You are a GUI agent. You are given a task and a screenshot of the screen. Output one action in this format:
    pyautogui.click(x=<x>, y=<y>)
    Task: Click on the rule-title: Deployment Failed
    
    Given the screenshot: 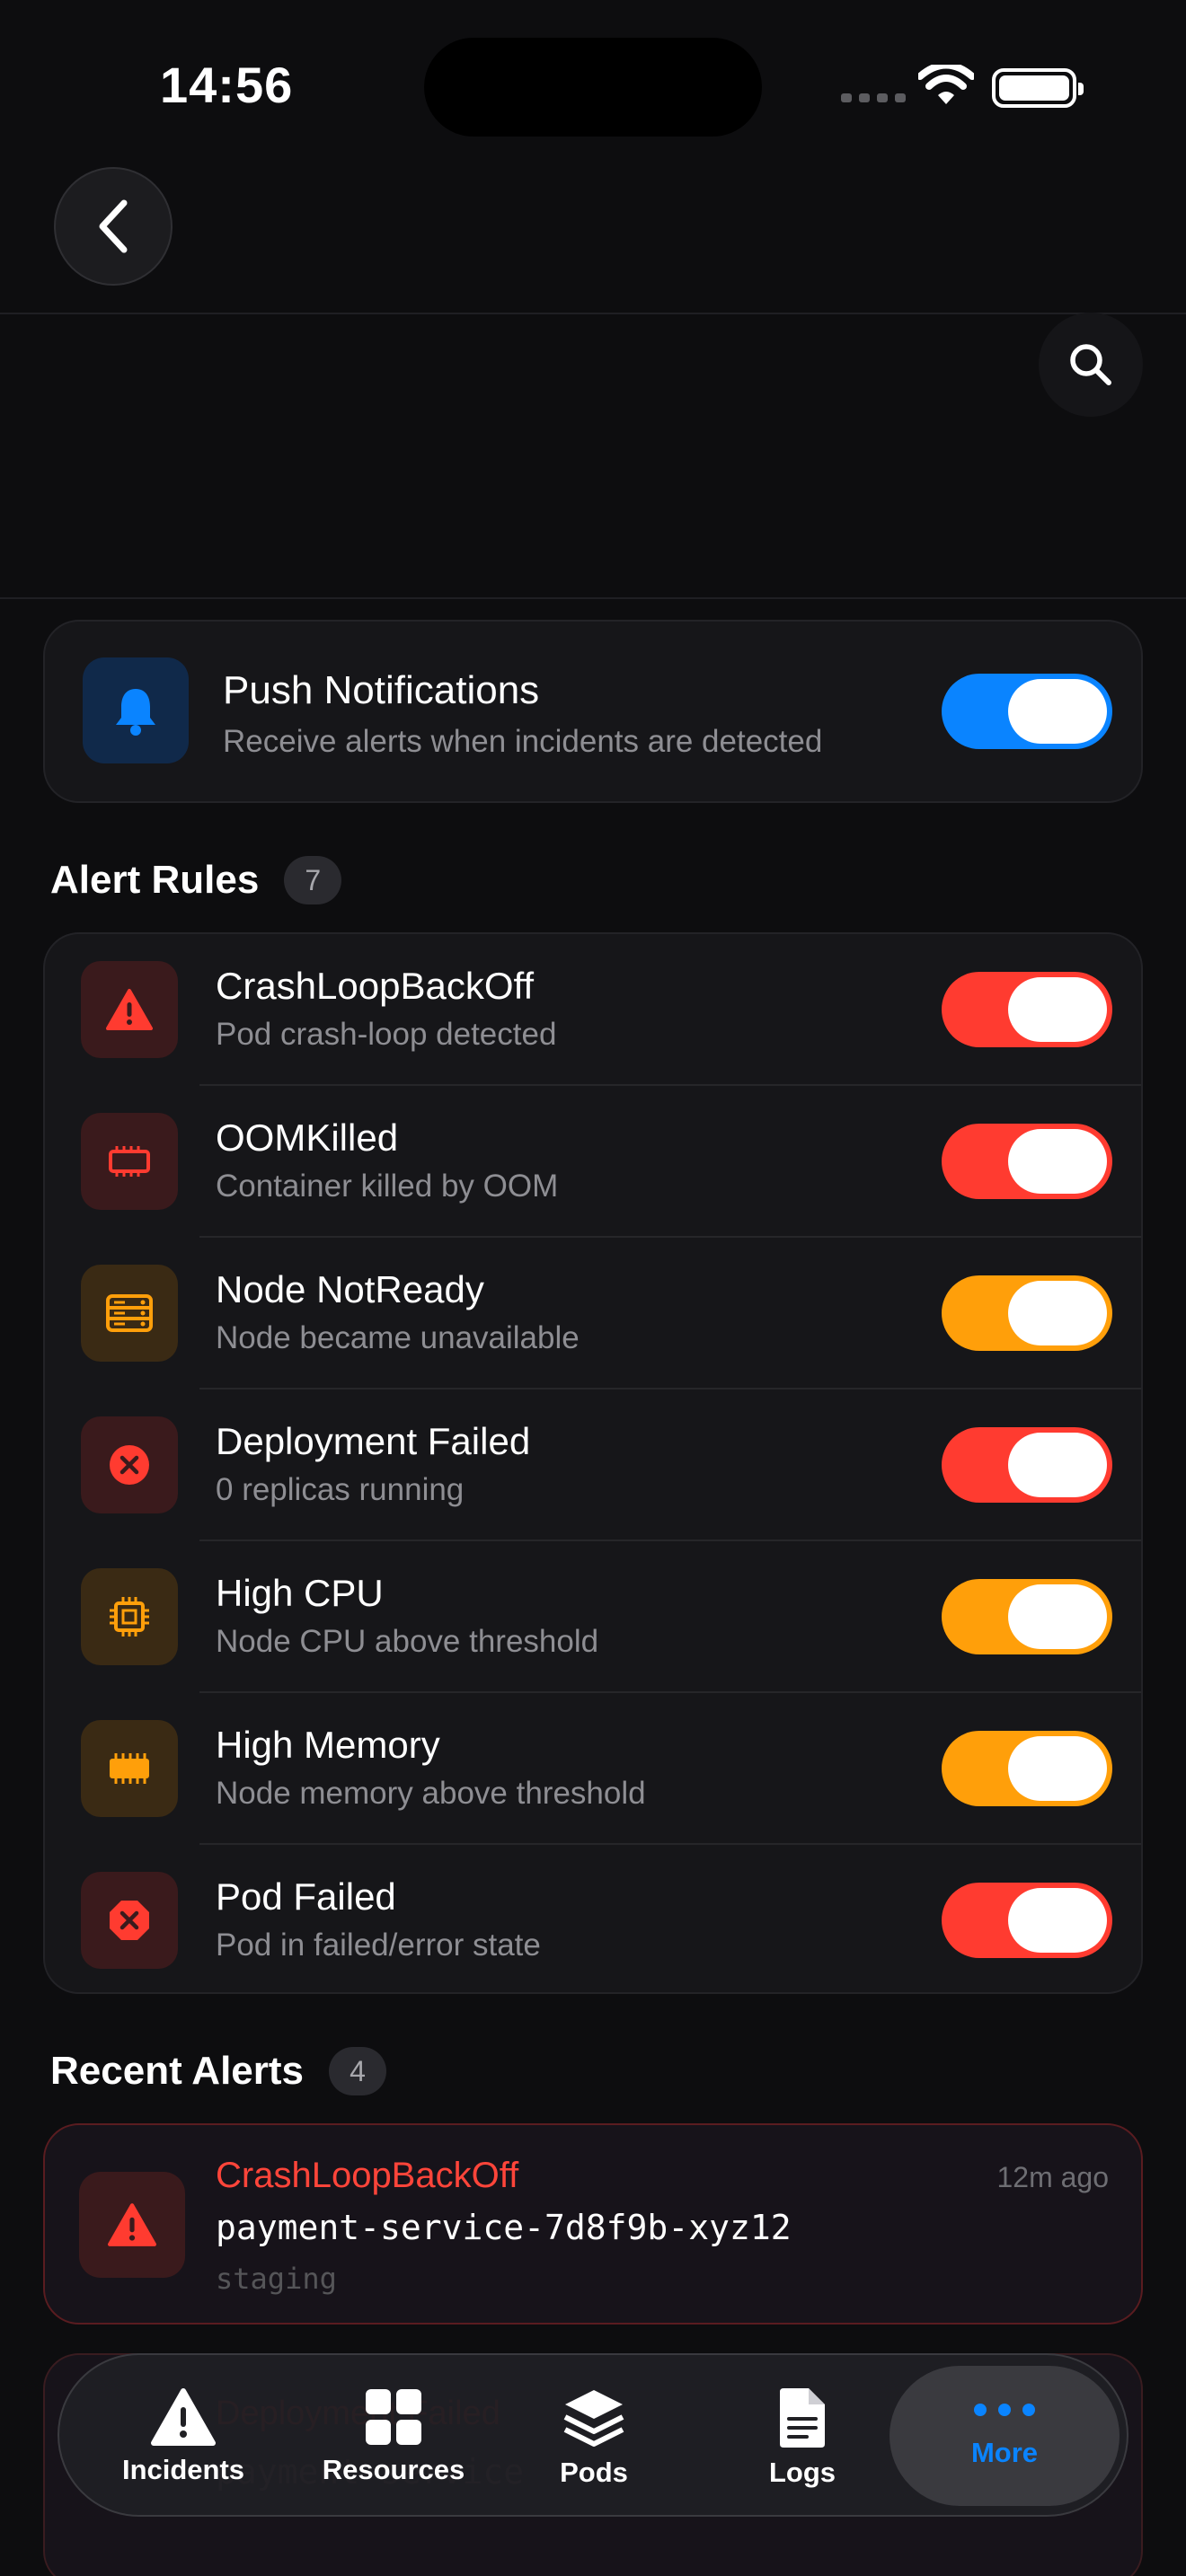 What is the action you would take?
    pyautogui.click(x=373, y=1441)
    